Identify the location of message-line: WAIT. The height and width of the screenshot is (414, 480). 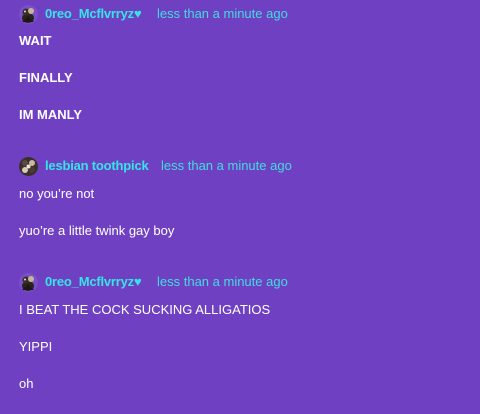
(35, 40).